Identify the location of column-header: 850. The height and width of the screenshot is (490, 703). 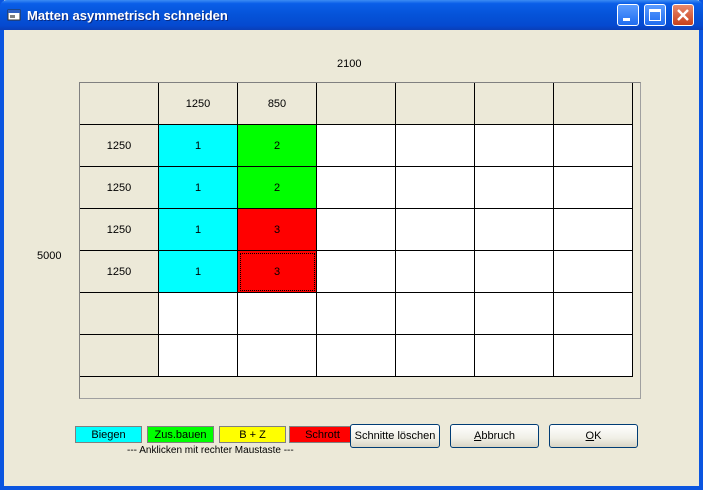
(277, 104).